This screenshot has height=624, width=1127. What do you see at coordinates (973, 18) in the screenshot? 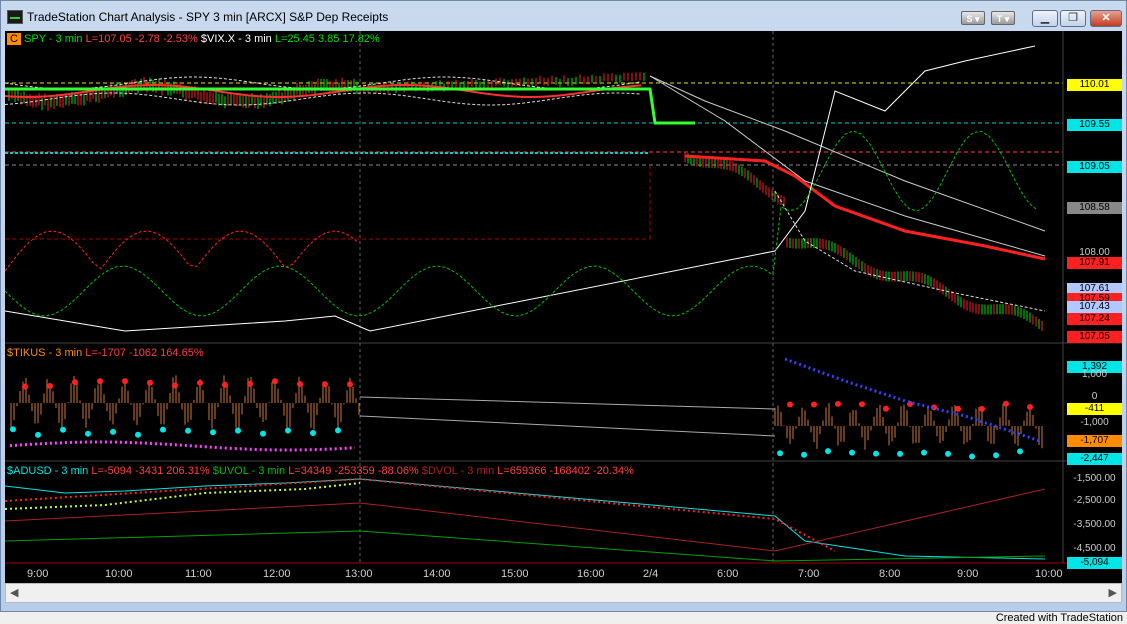
I see `s-menu-button: S ▾` at bounding box center [973, 18].